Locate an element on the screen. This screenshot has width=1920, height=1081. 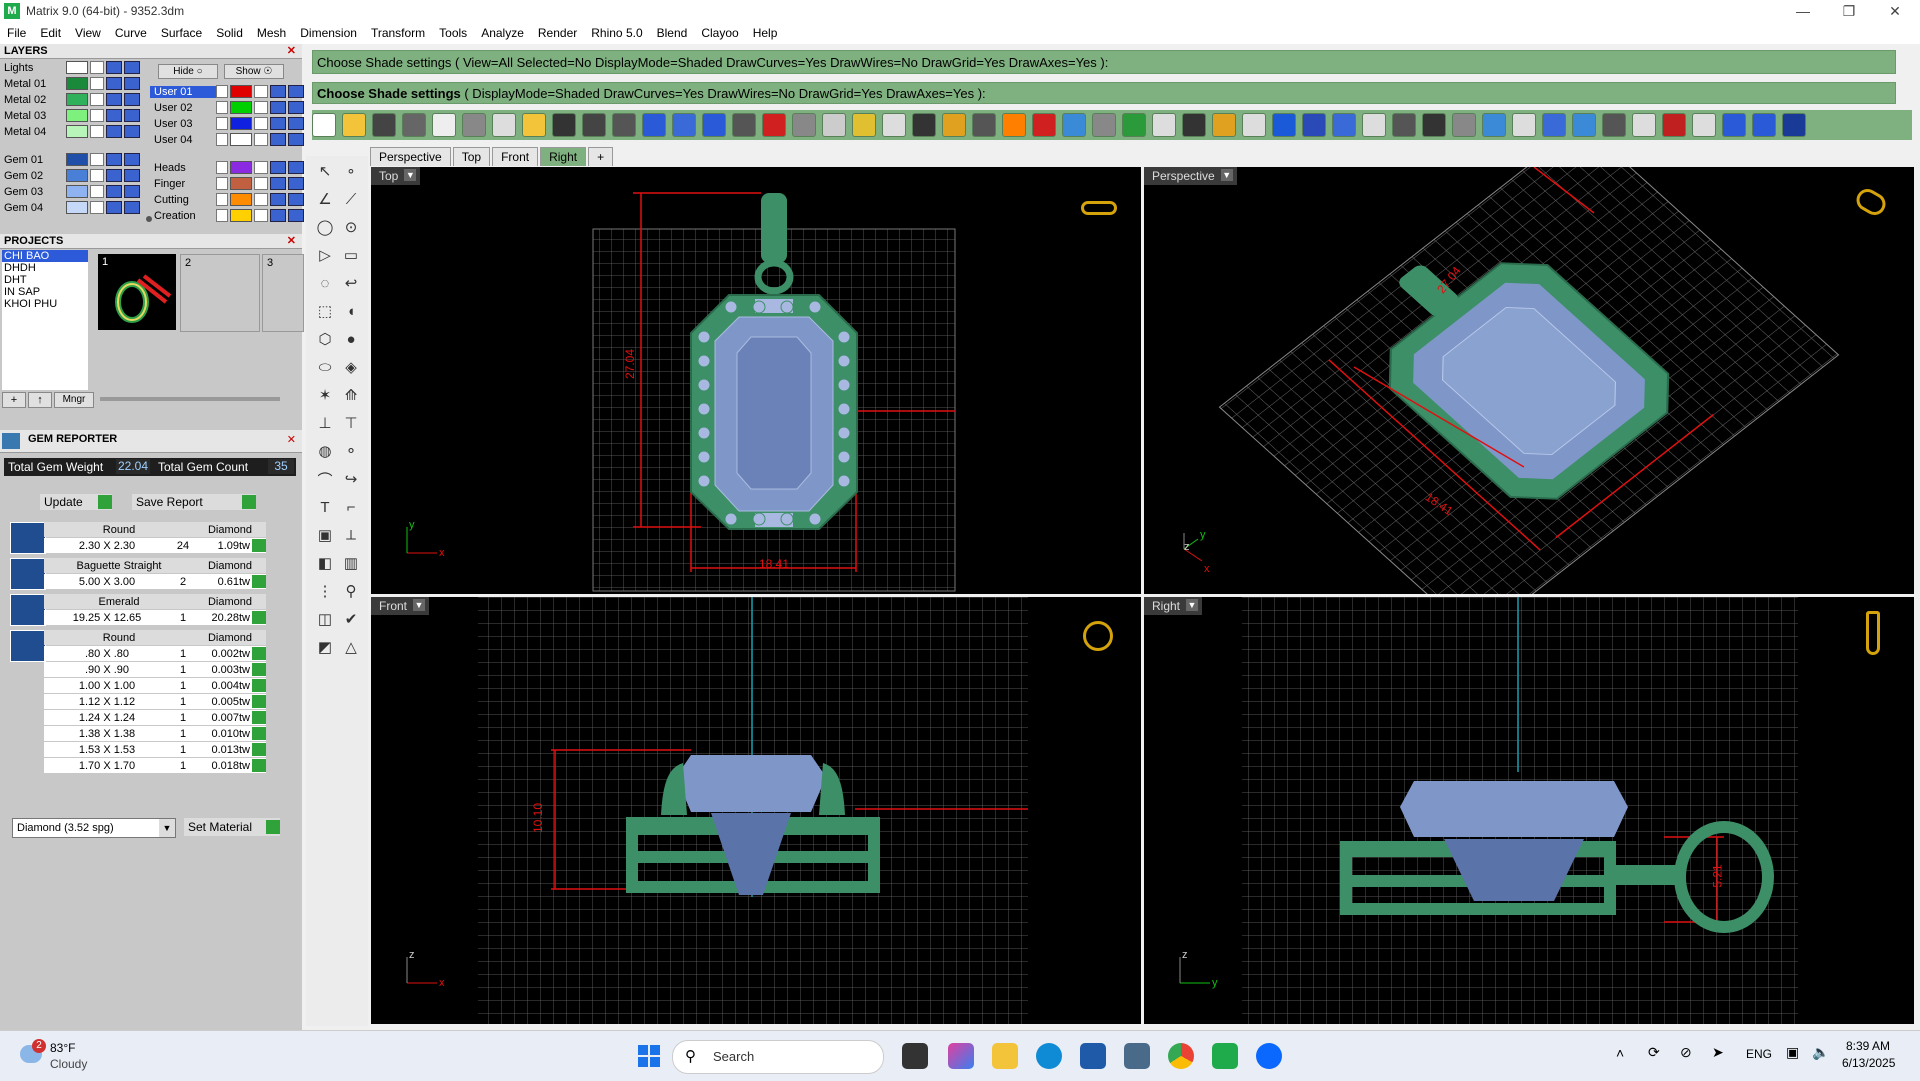
menu-analyze: Analyze is located at coordinates (502, 33).